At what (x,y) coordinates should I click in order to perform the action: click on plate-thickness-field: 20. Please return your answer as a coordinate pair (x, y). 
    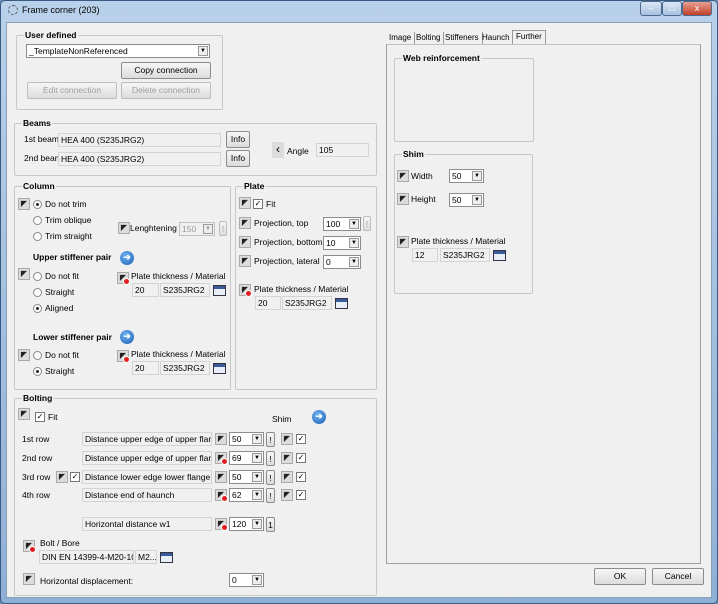
    Looking at the image, I should click on (268, 303).